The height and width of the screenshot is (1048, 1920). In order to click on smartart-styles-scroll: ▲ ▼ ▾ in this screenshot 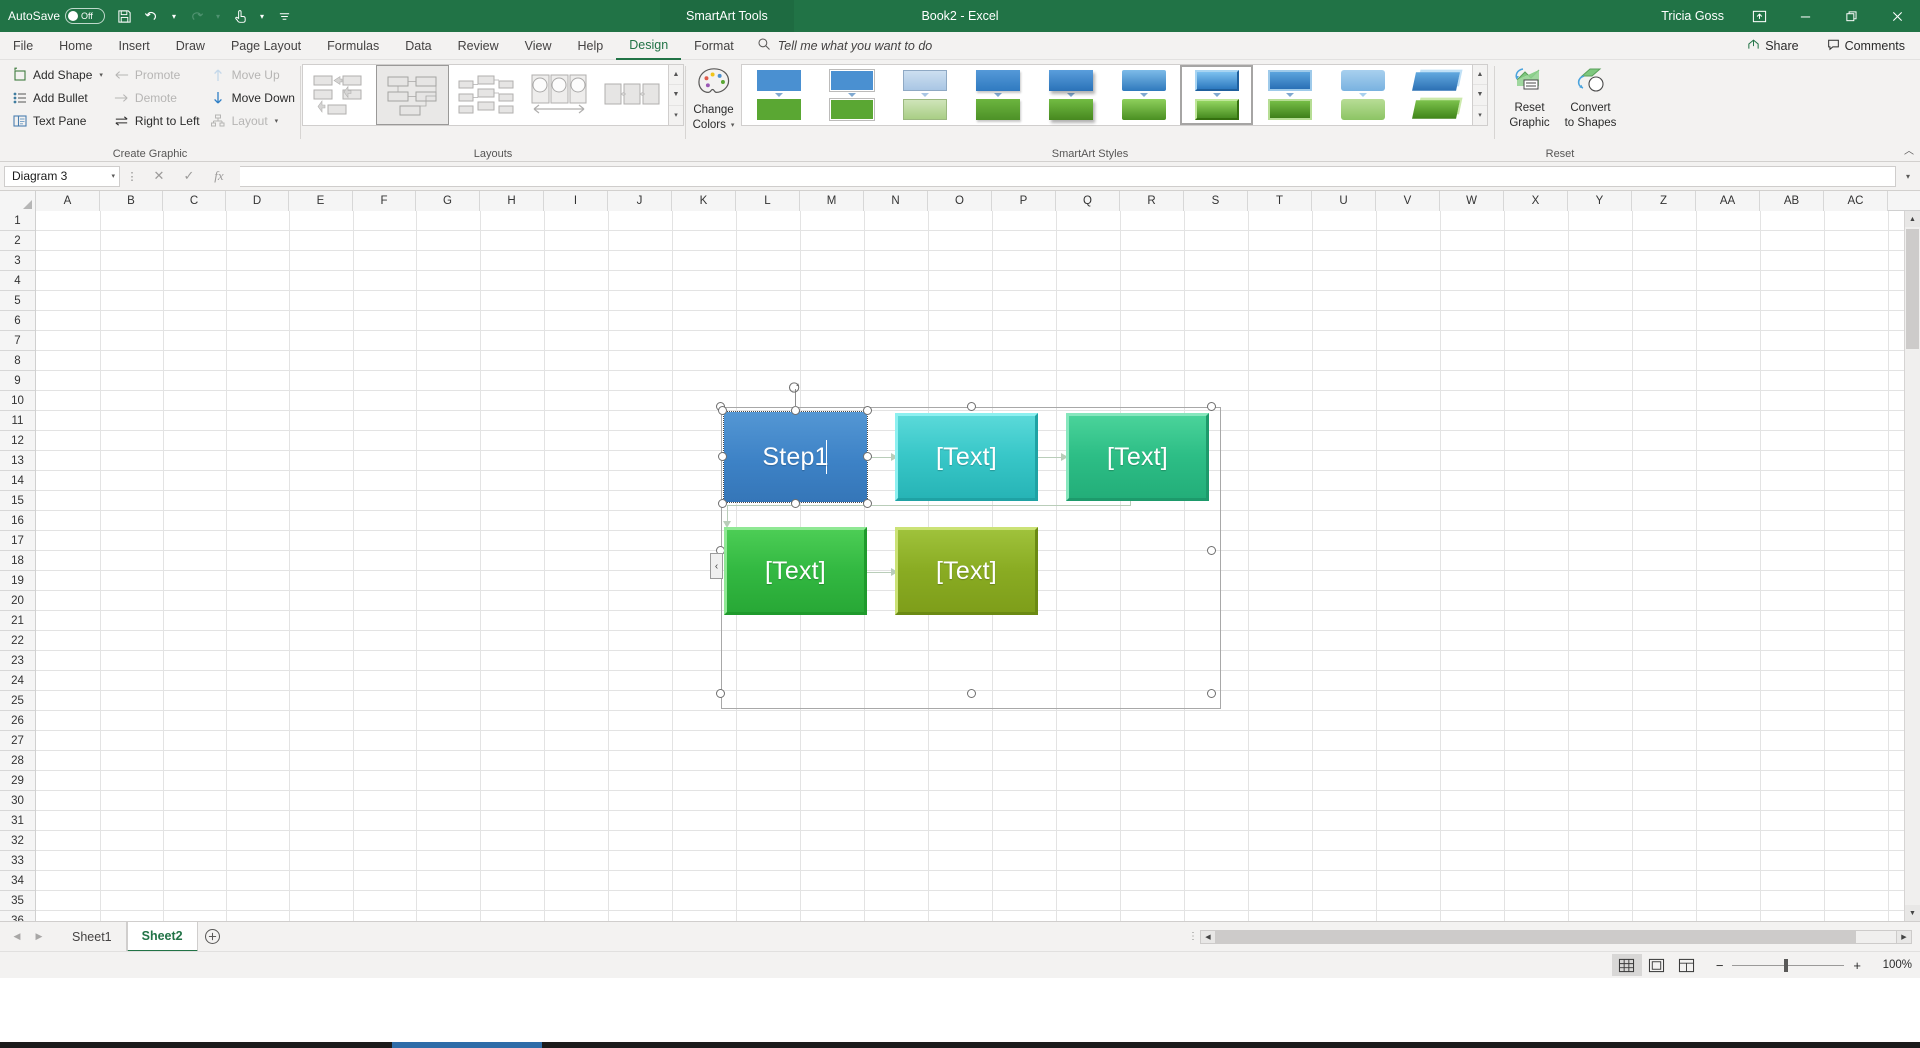, I will do `click(1479, 95)`.